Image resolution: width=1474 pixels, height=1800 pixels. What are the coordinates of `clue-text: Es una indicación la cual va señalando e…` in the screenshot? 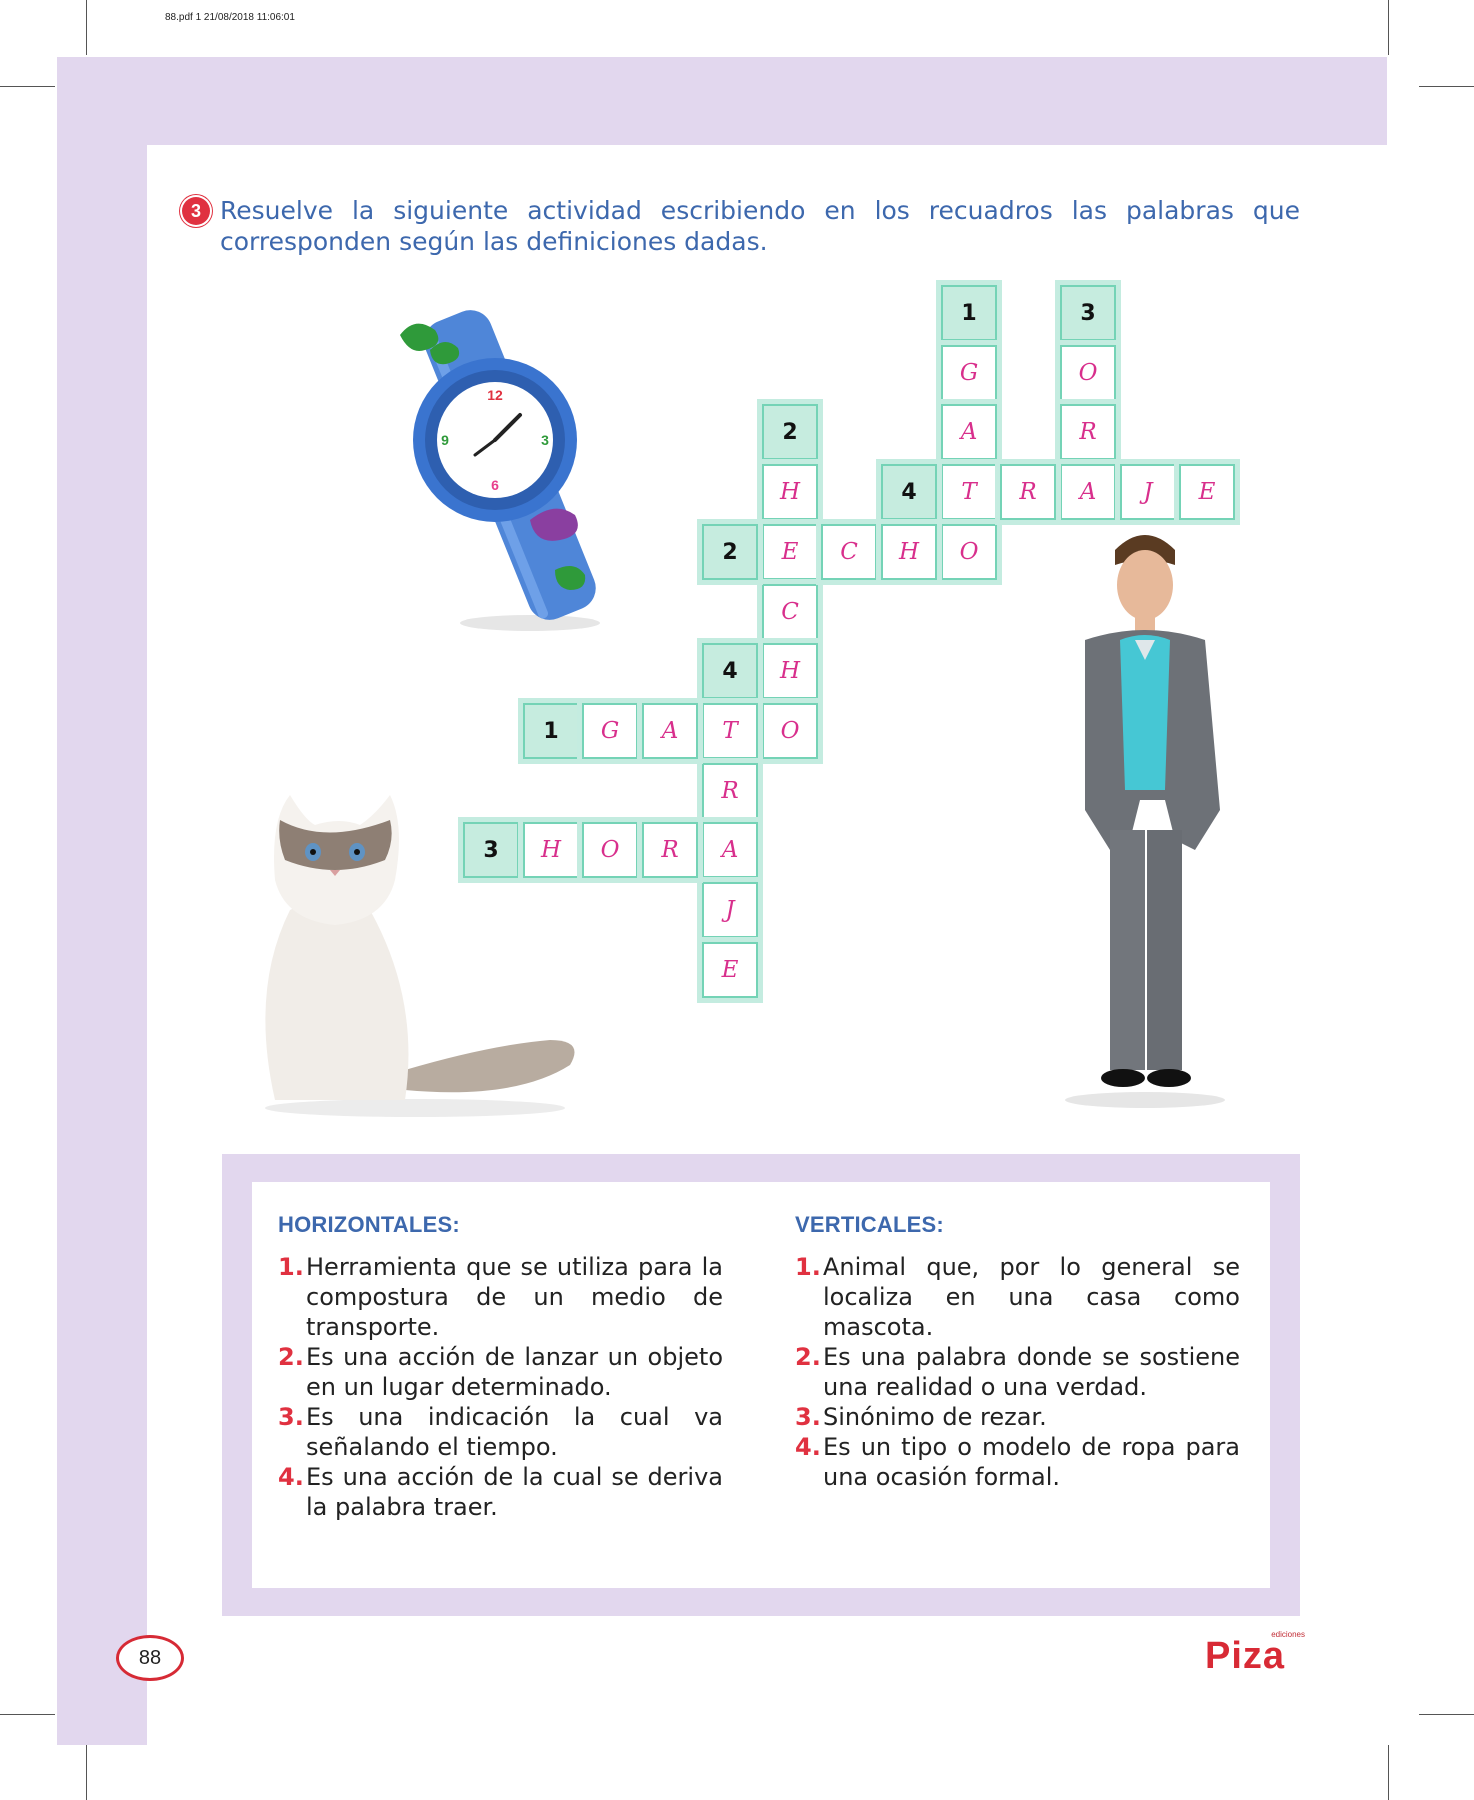 It's located at (514, 1432).